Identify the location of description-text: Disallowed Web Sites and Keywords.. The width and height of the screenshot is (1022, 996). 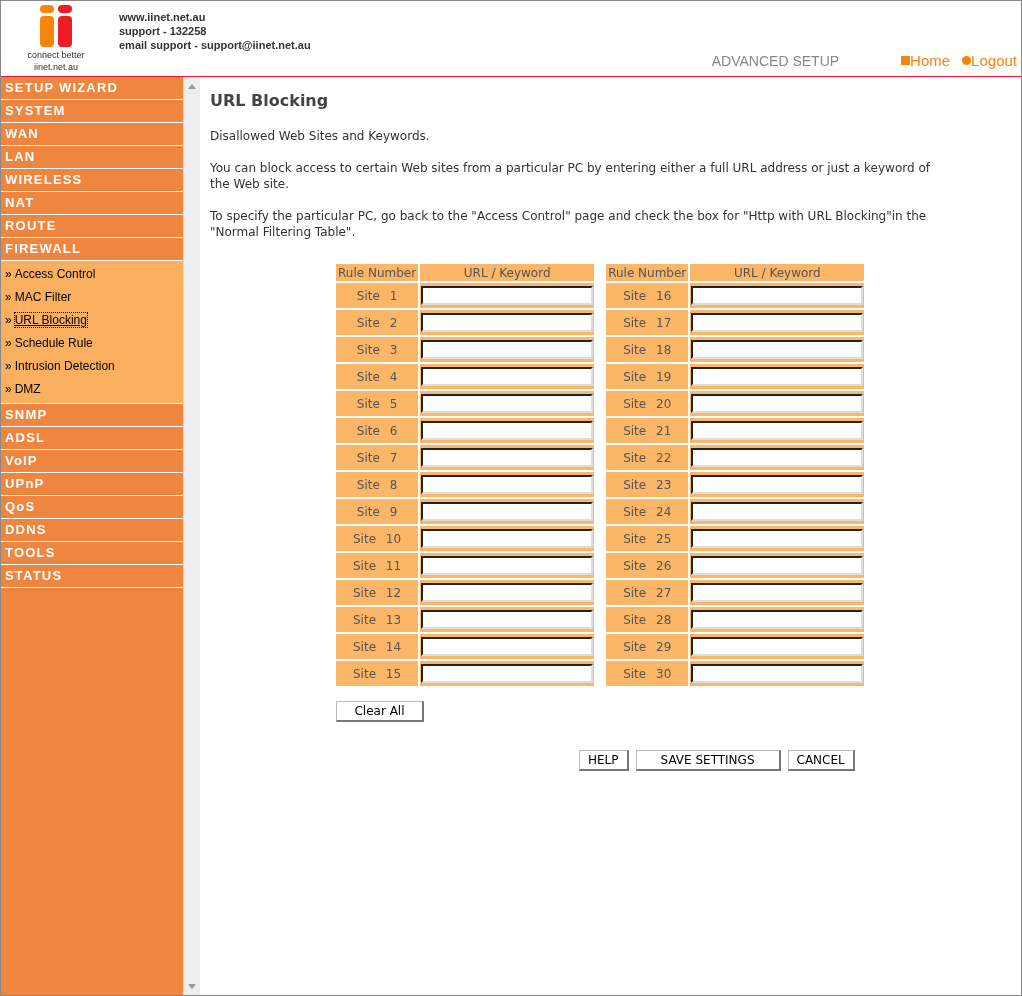
(320, 136).